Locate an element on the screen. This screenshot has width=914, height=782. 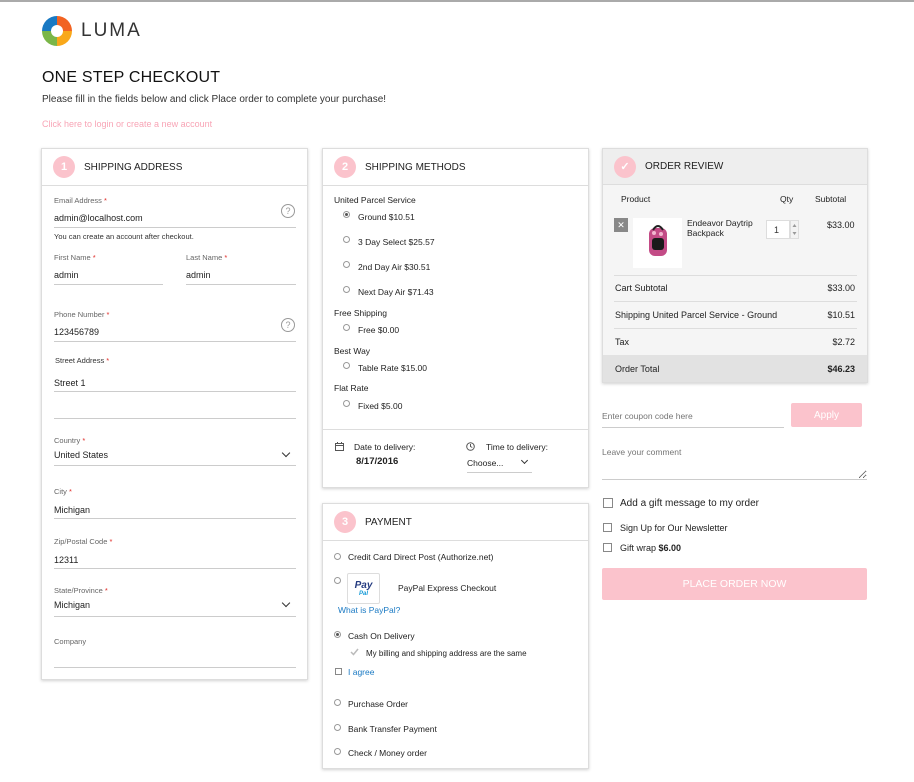
qty-input: 1 is located at coordinates (778, 229).